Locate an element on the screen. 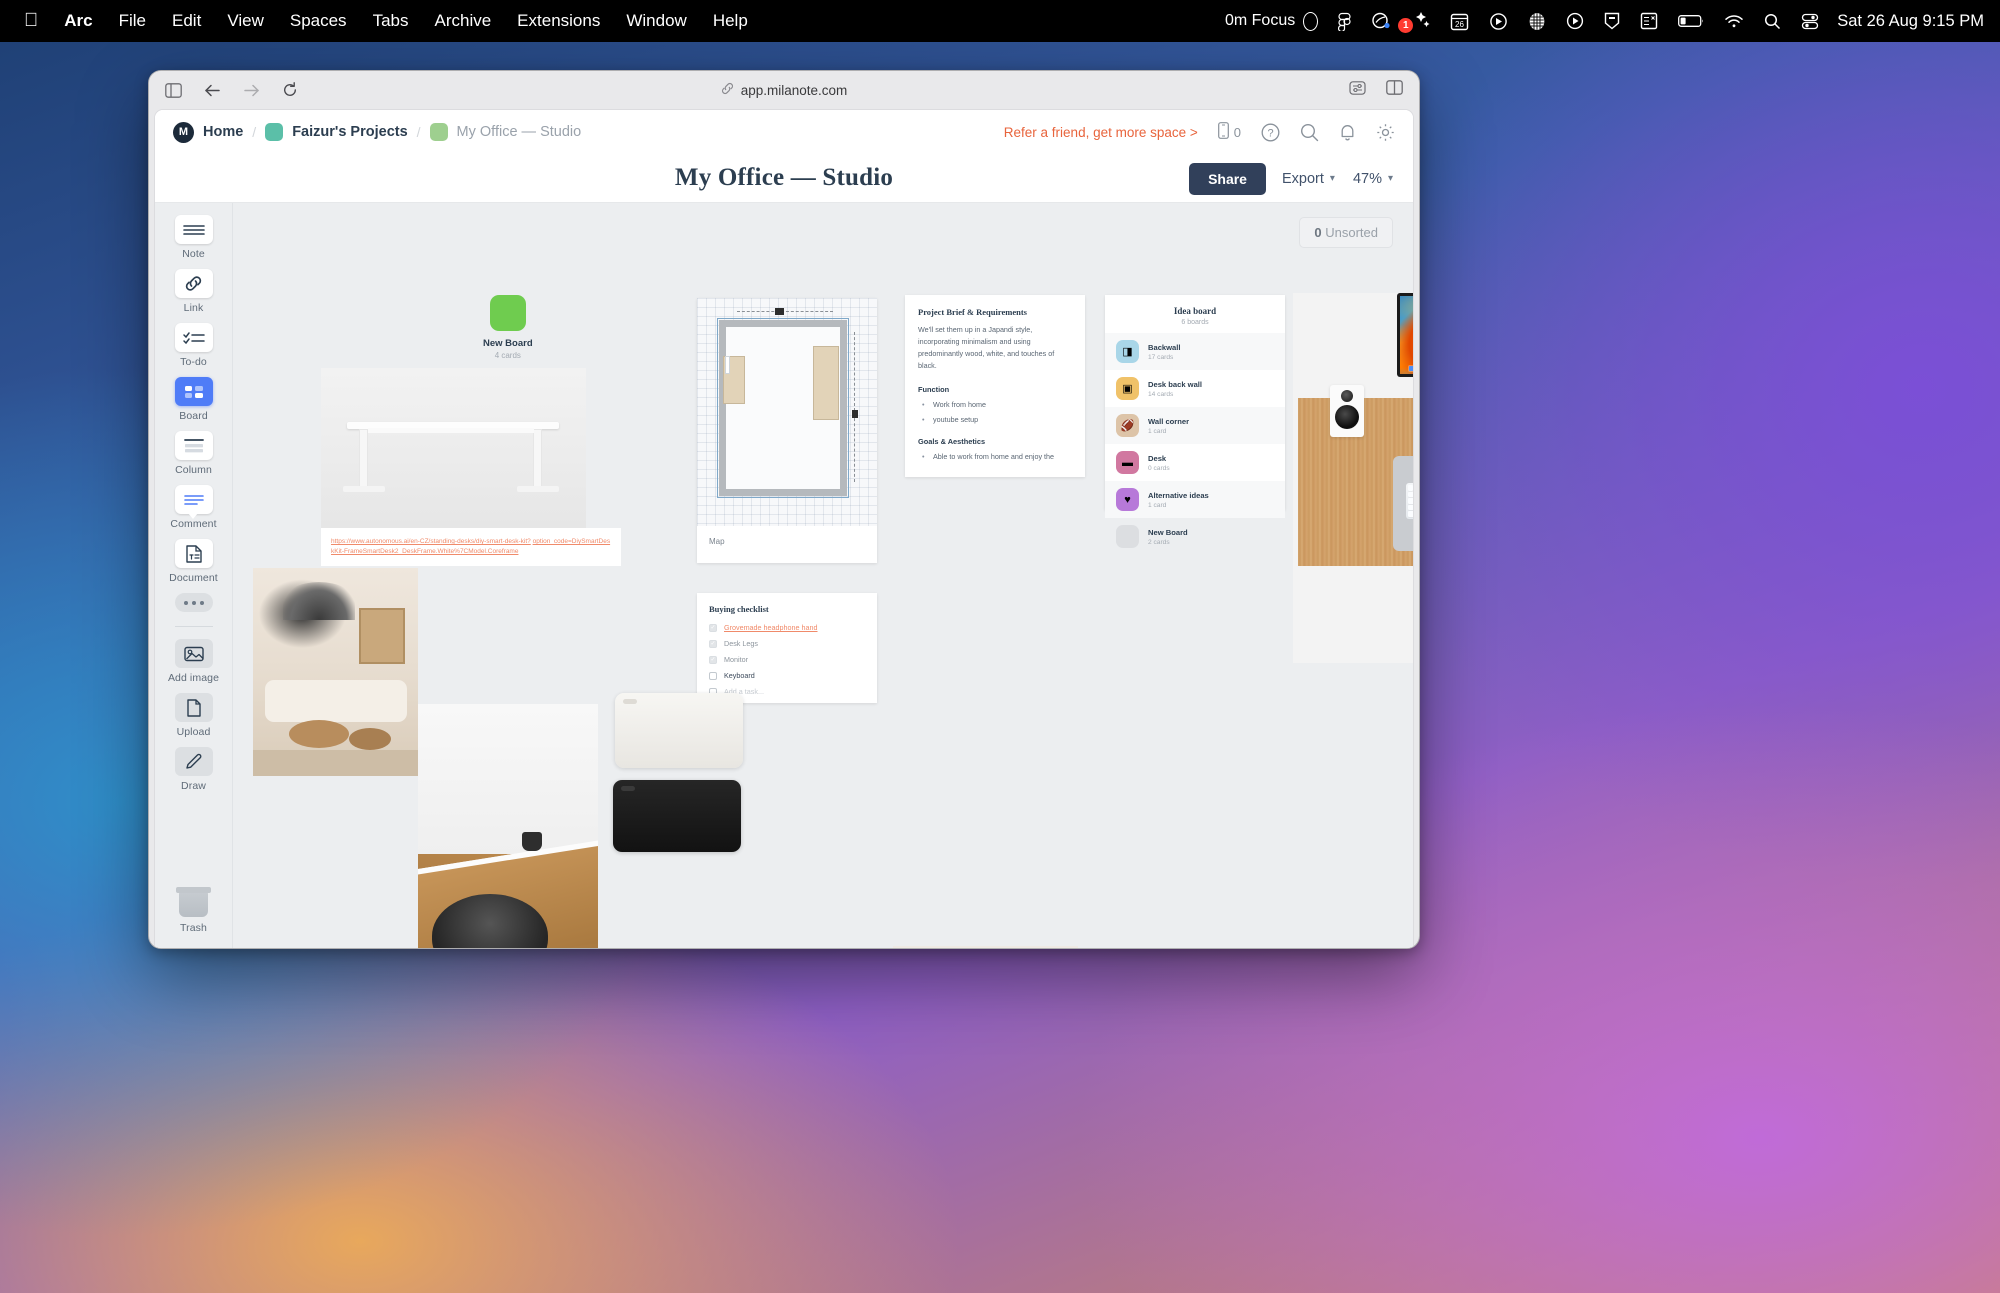 This screenshot has height=1293, width=2000. calendar-icon: 26 is located at coordinates (1459, 21).